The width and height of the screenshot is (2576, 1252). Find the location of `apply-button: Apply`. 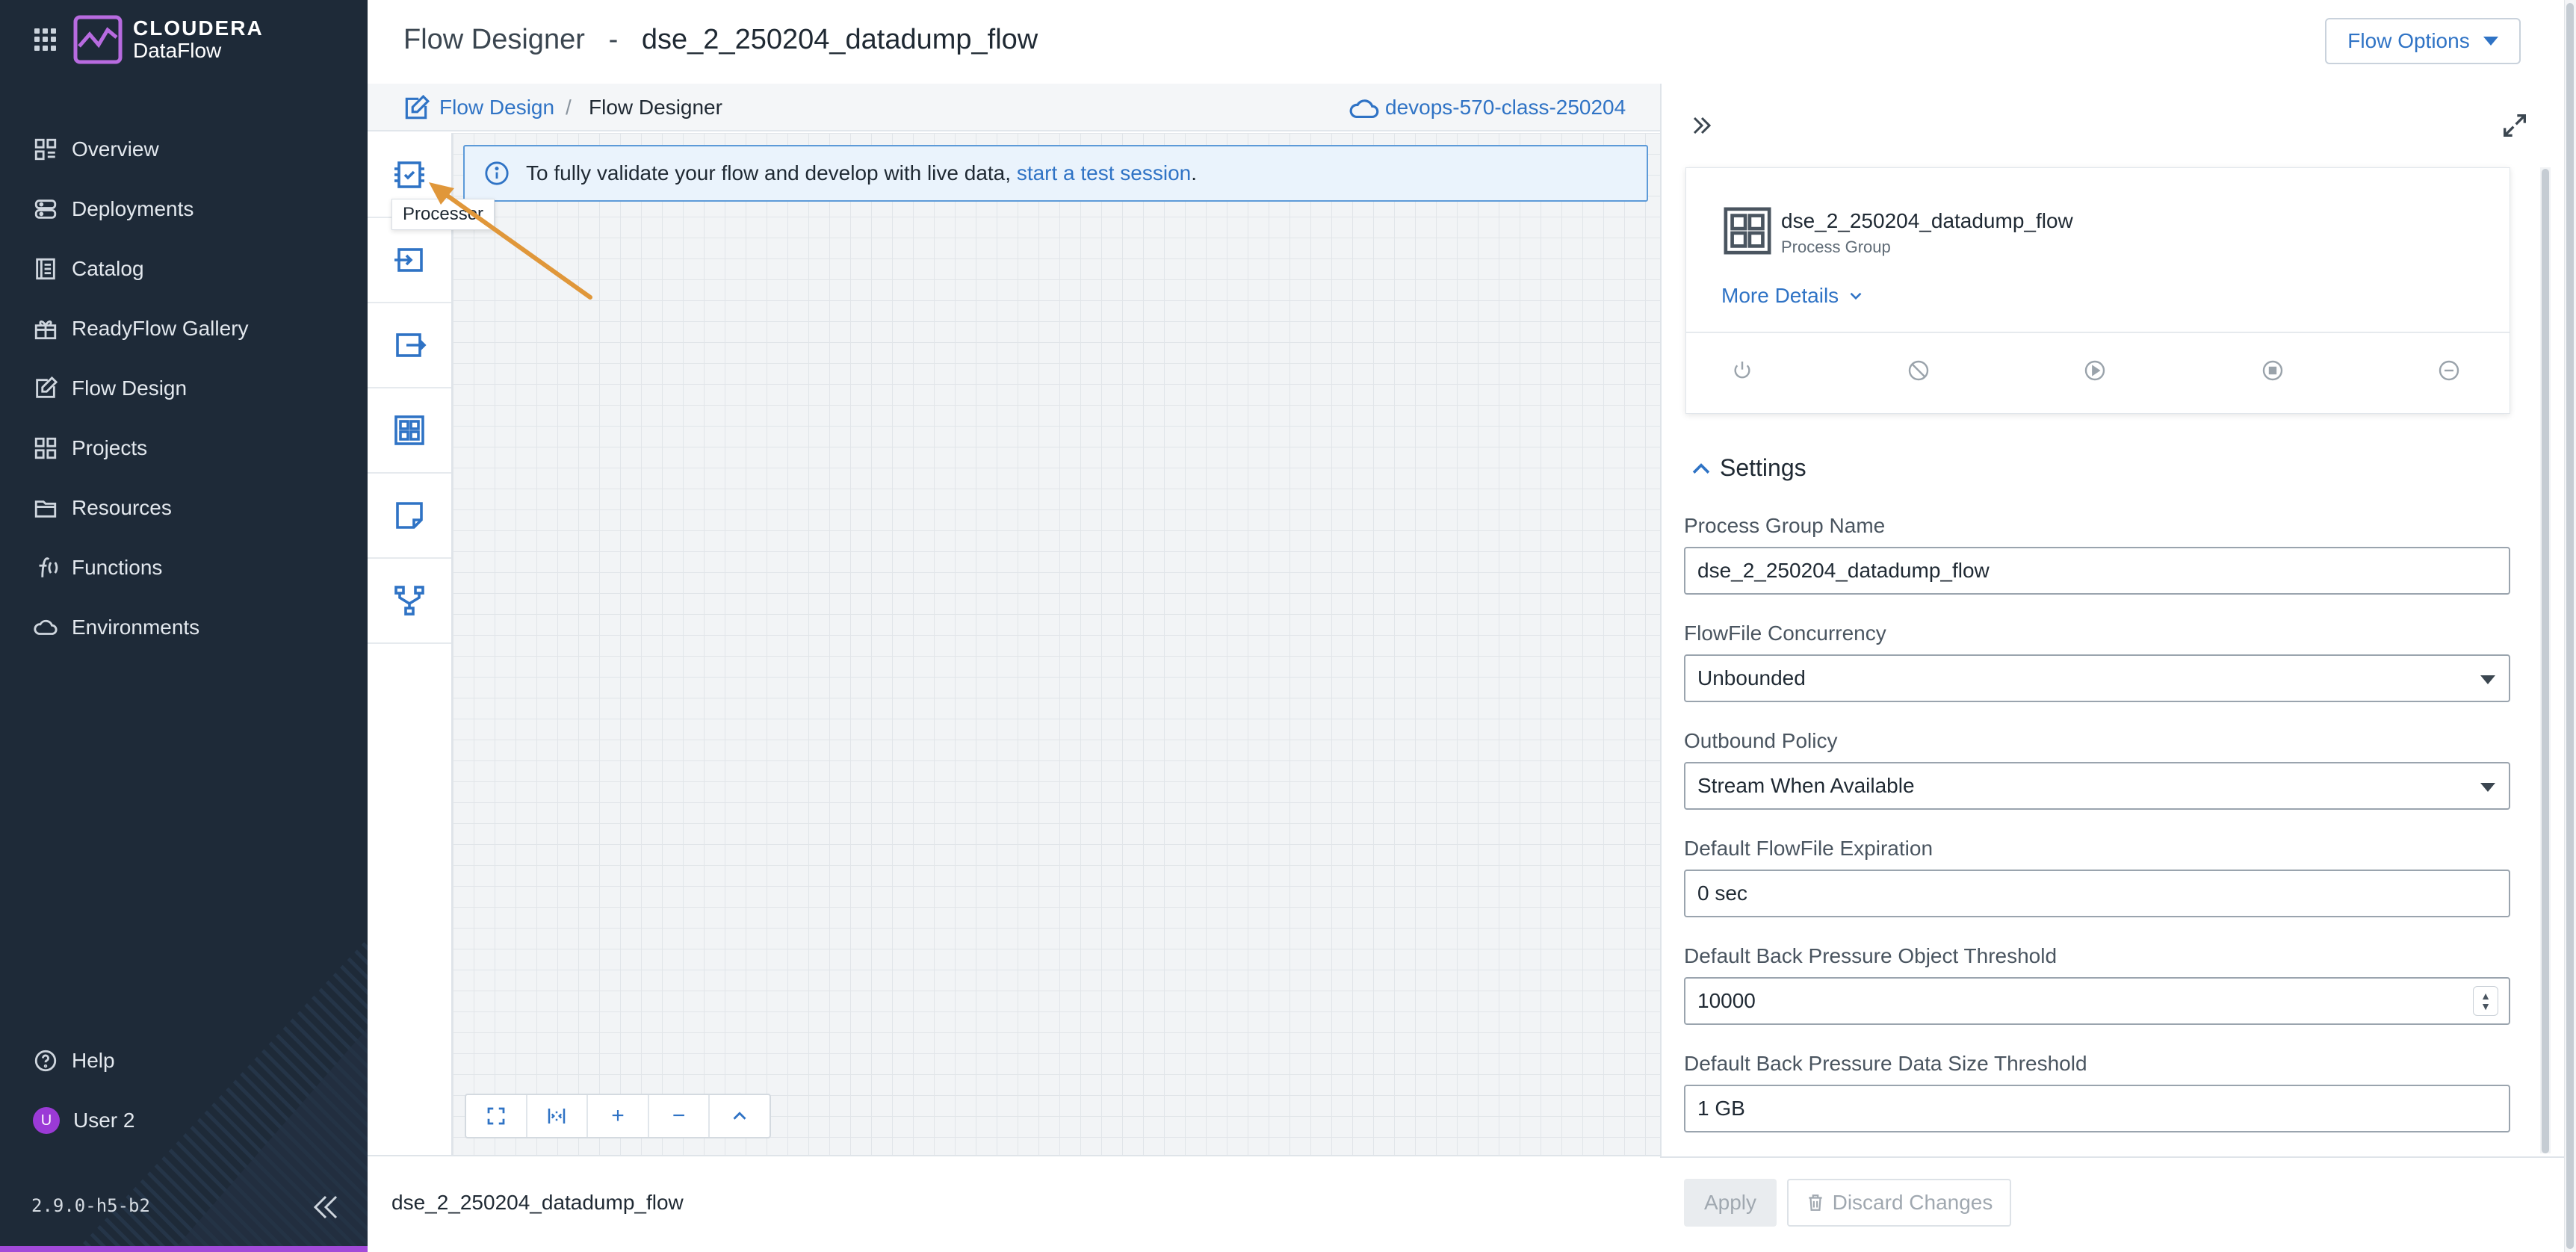

apply-button: Apply is located at coordinates (1730, 1203).